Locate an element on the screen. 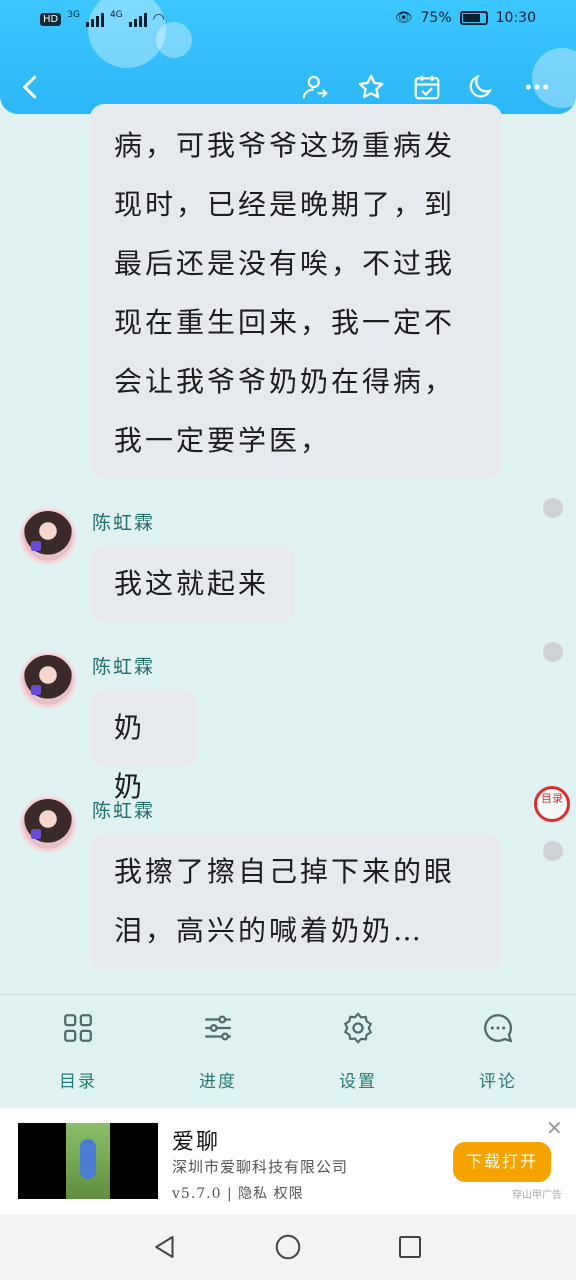 The height and width of the screenshot is (1280, 576). ad-title: 爱聊 is located at coordinates (196, 1142).